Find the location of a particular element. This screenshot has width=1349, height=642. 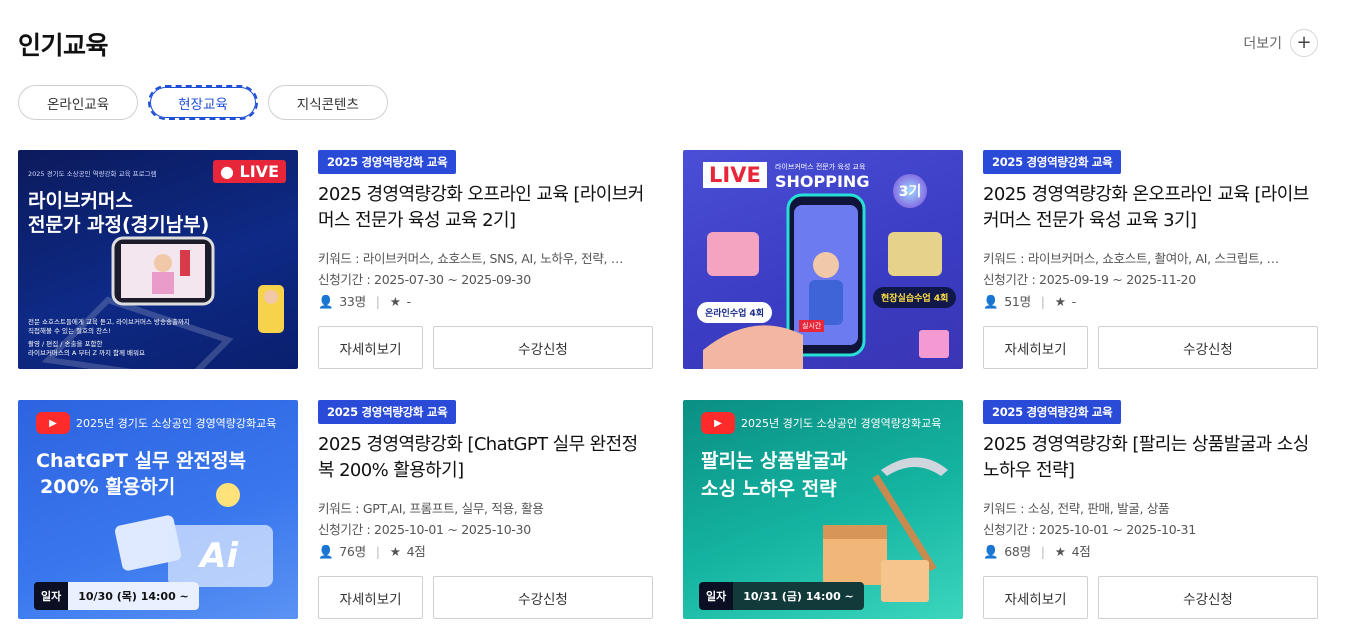

enrolled-count: 33명 is located at coordinates (352, 301).